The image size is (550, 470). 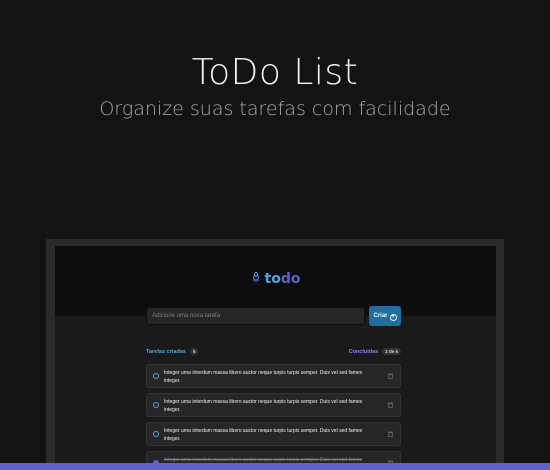 I want to click on app-logo: todo, so click(x=275, y=279).